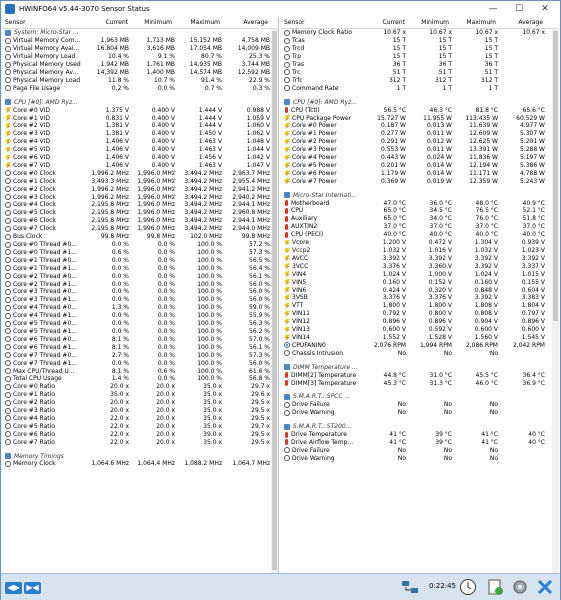 The image size is (561, 600). What do you see at coordinates (32, 587) in the screenshot?
I see `arrow-right-left-icon: ▶◀` at bounding box center [32, 587].